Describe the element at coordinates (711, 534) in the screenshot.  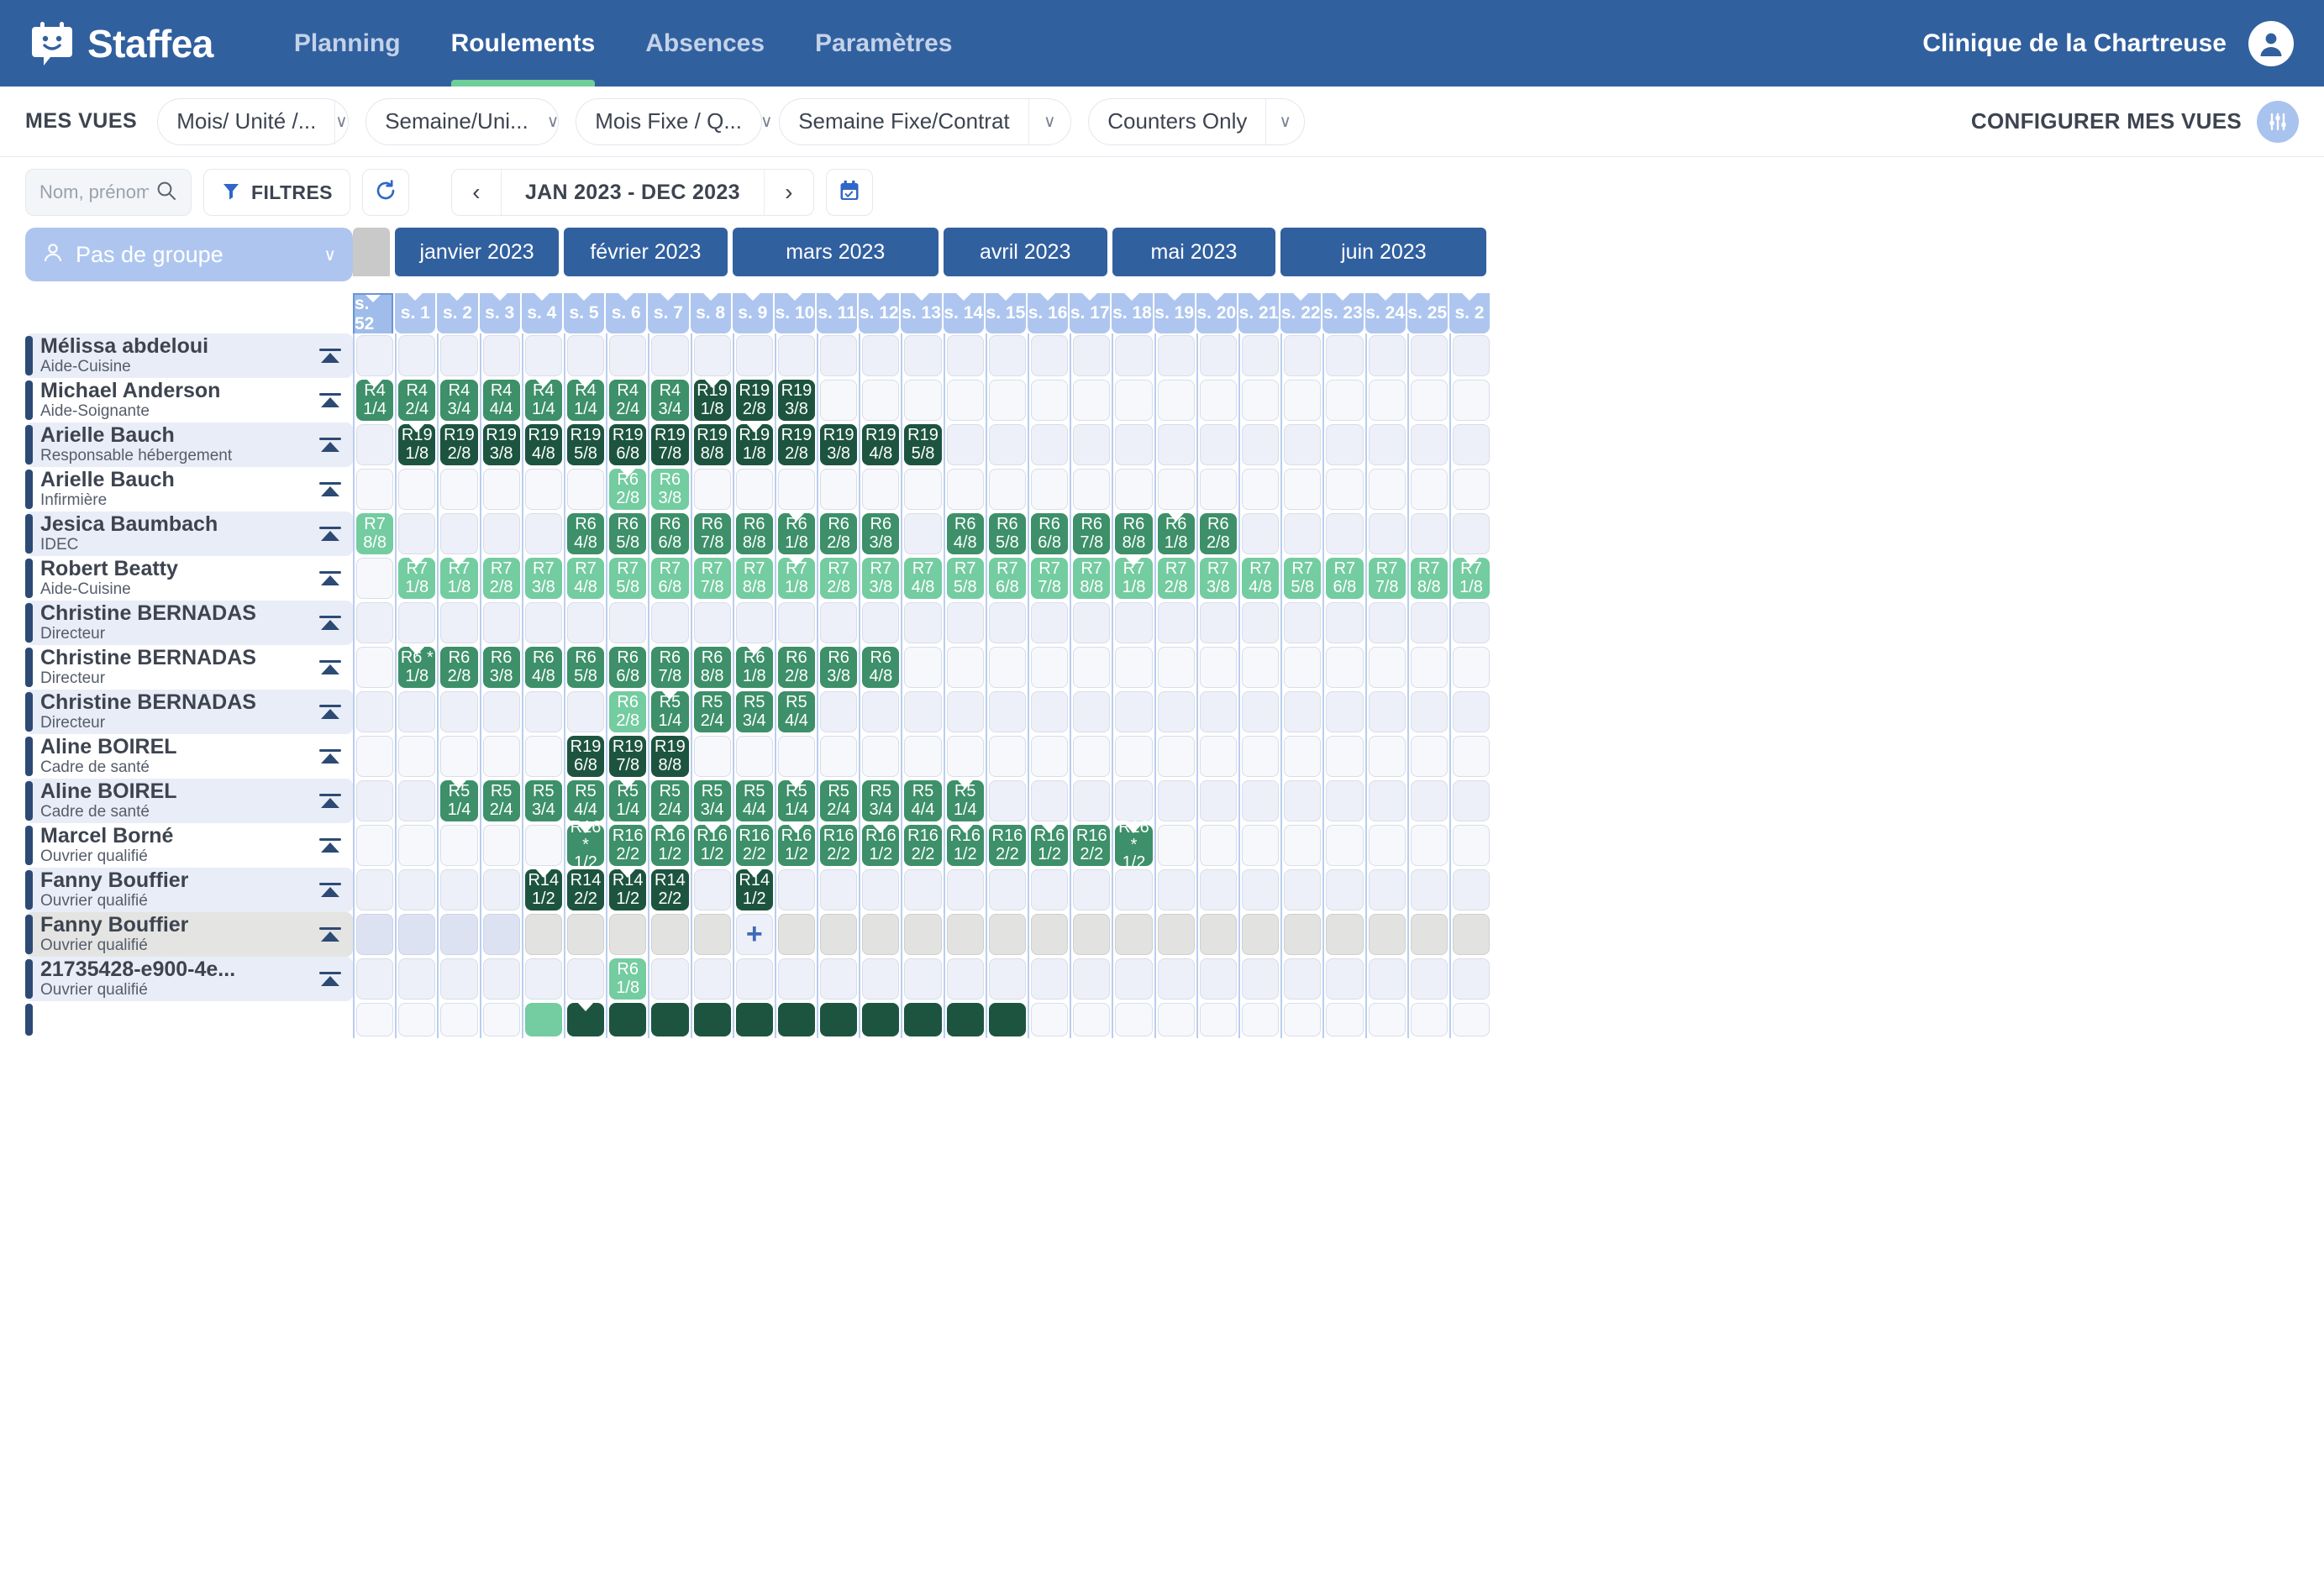
I see `shift-cell: R6 7/8` at that location.